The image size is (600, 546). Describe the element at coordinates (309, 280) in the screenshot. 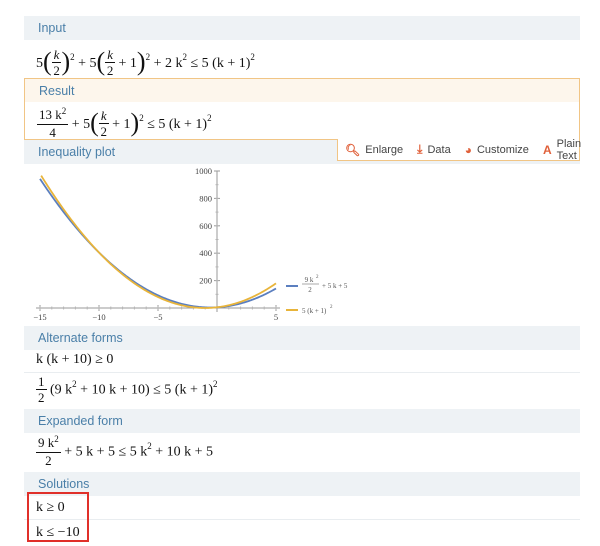

I see `legend-label-1-numerator: 9 k` at that location.